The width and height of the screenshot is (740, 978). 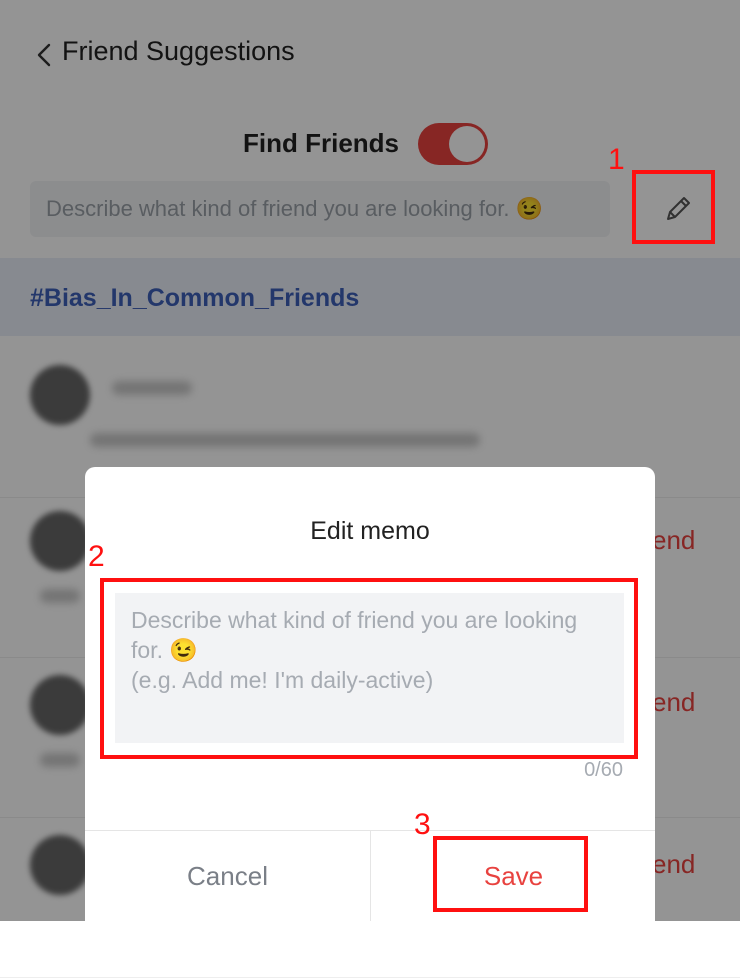 What do you see at coordinates (370, 531) in the screenshot?
I see `dialog-title: Edit memo` at bounding box center [370, 531].